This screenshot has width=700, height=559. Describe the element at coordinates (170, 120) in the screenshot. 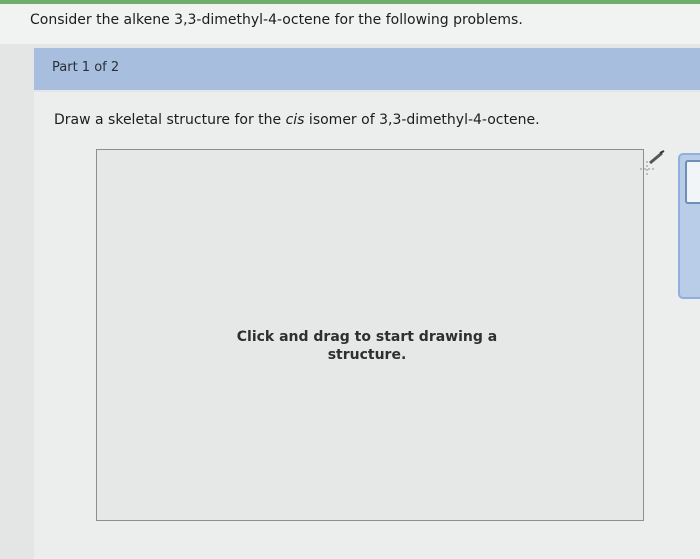

I see `instruction-prefix: Draw a skeletal structure for the` at that location.